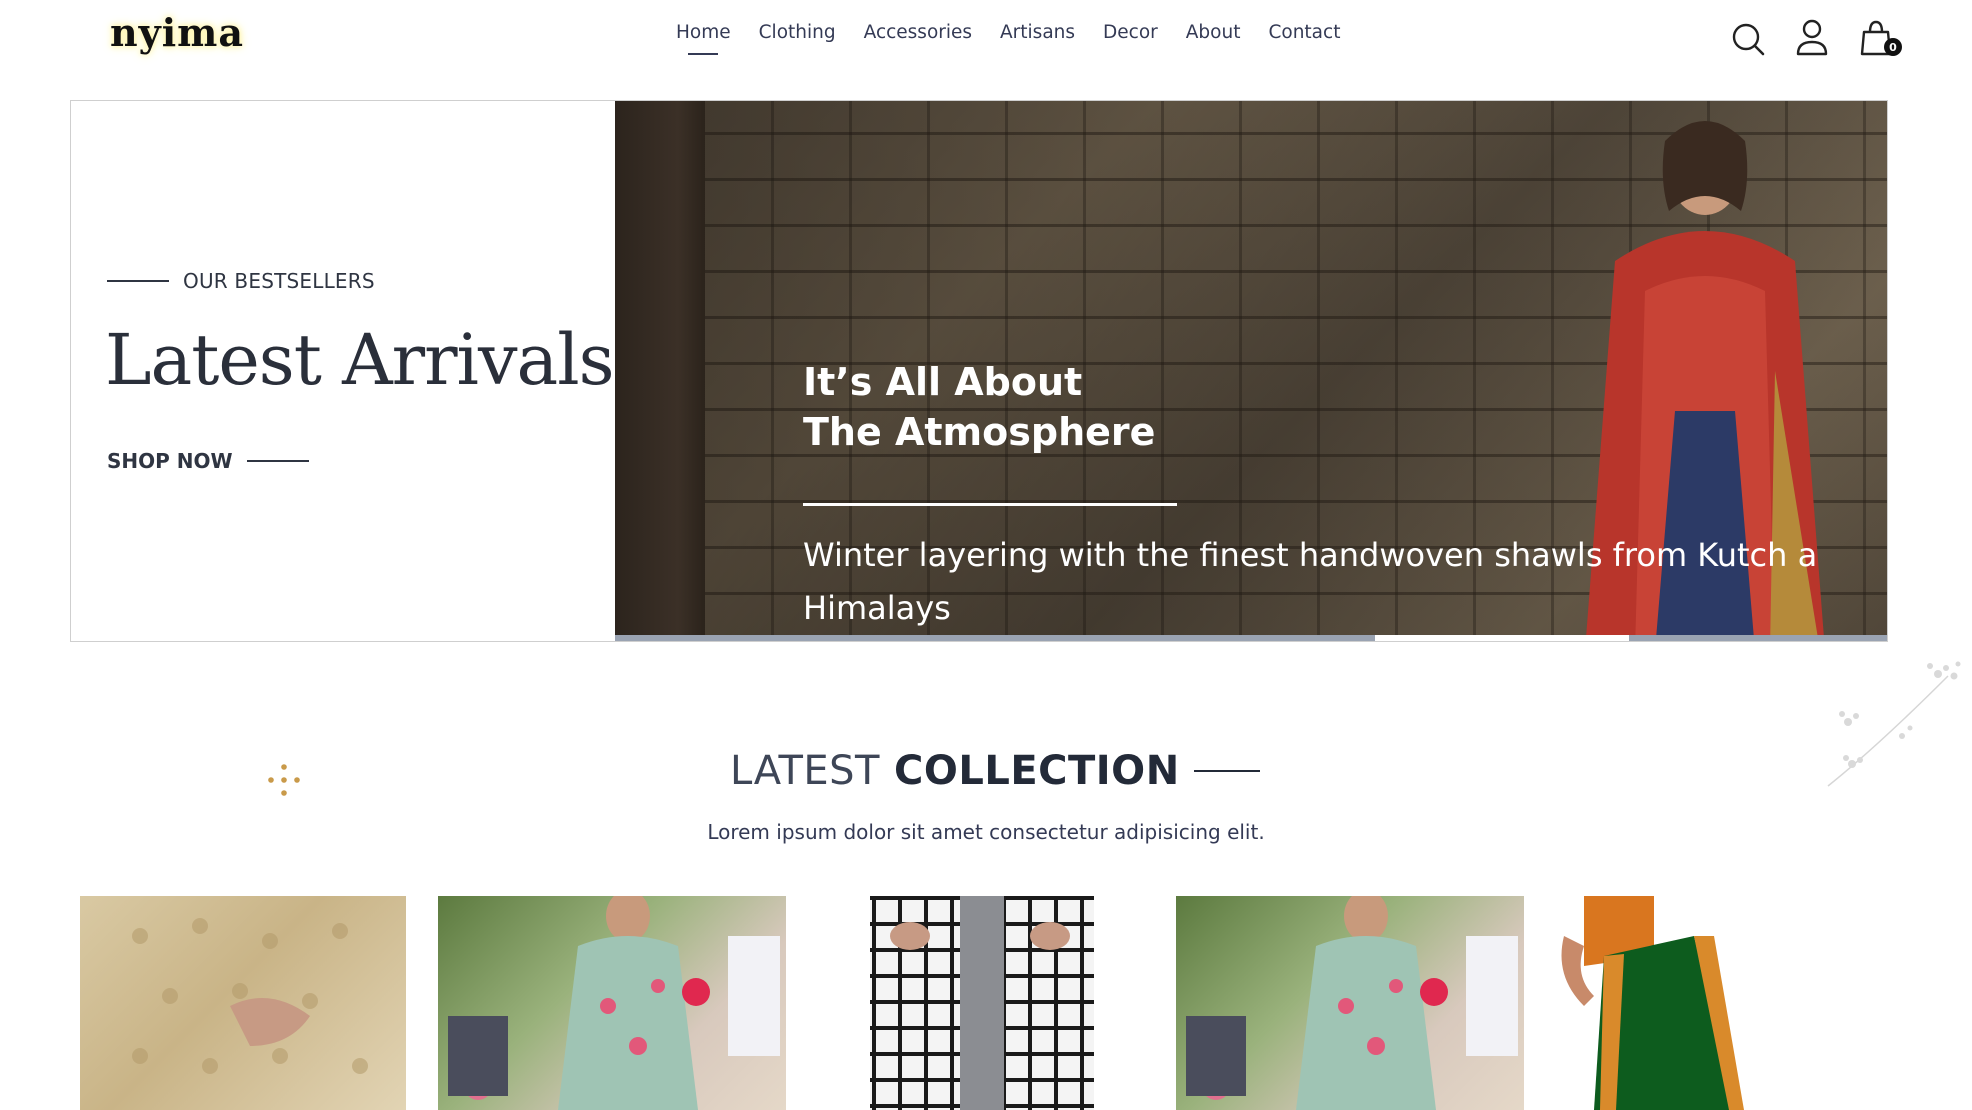 This screenshot has width=1972, height=1110. What do you see at coordinates (1251, 638) in the screenshot?
I see `slider-progress-track` at bounding box center [1251, 638].